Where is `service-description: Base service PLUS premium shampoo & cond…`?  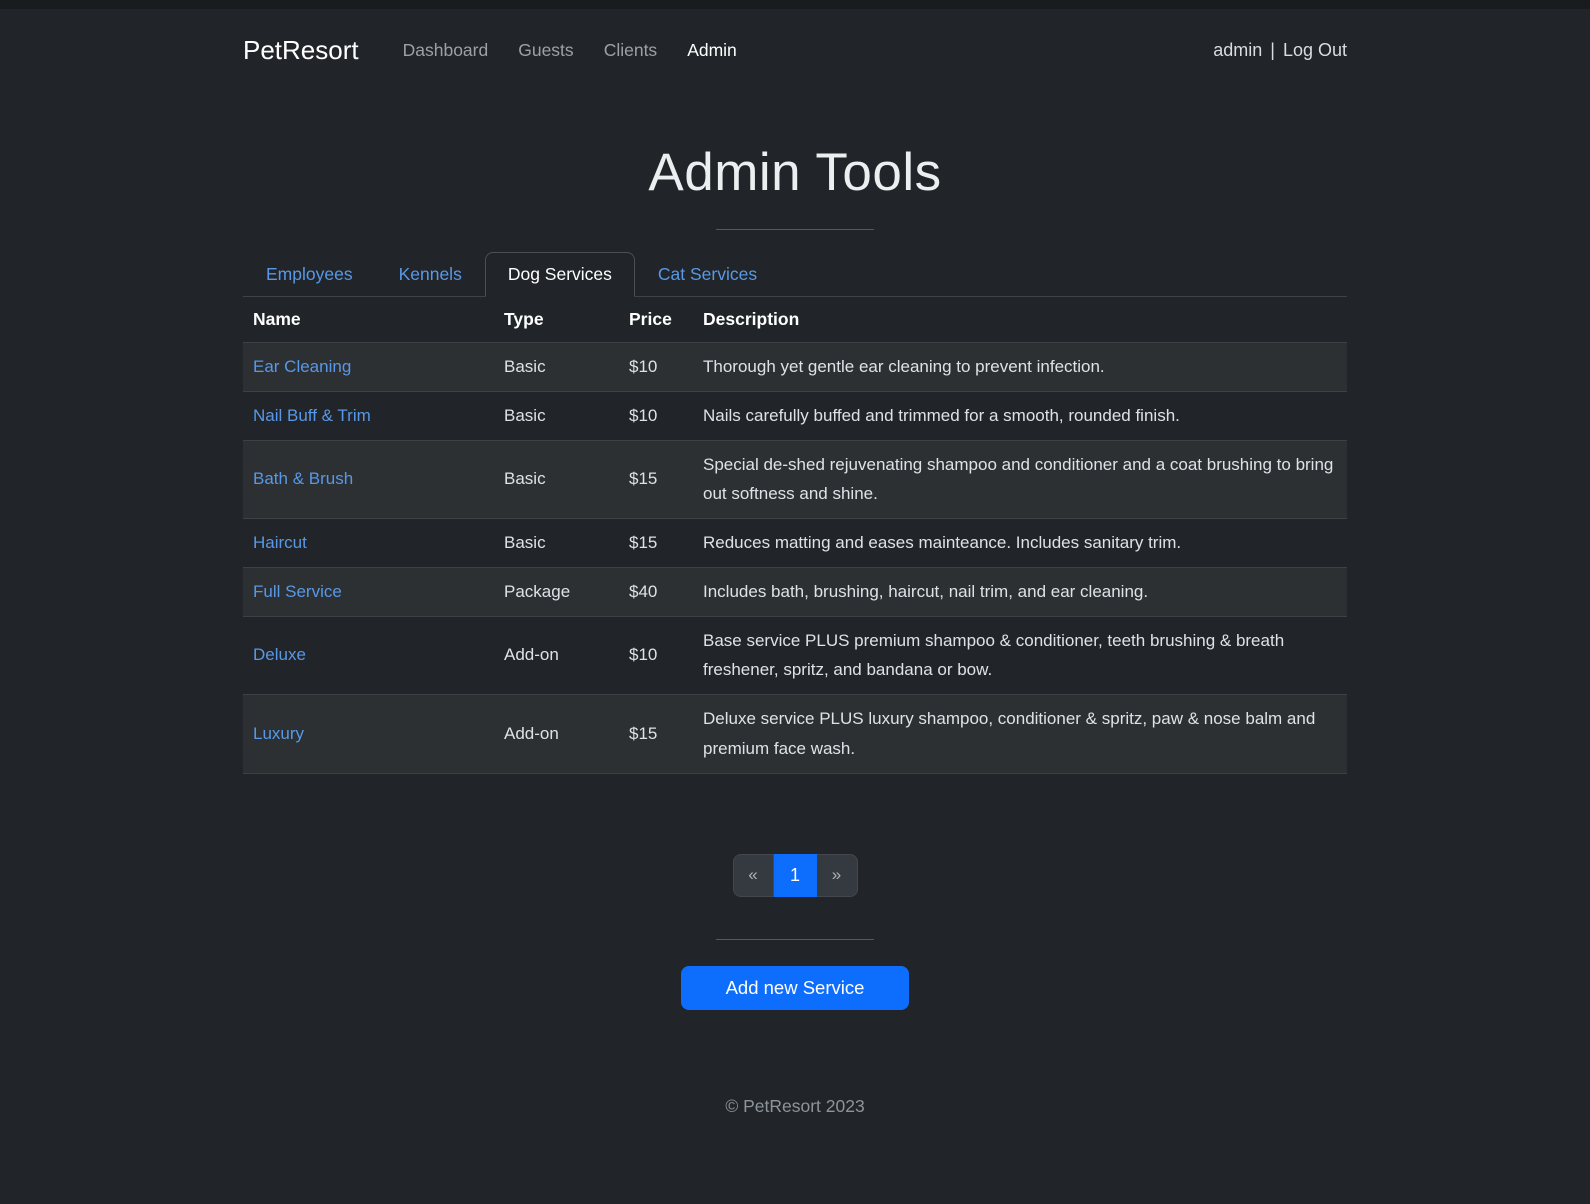
service-description: Base service PLUS premium shampoo & cond… is located at coordinates (1020, 655).